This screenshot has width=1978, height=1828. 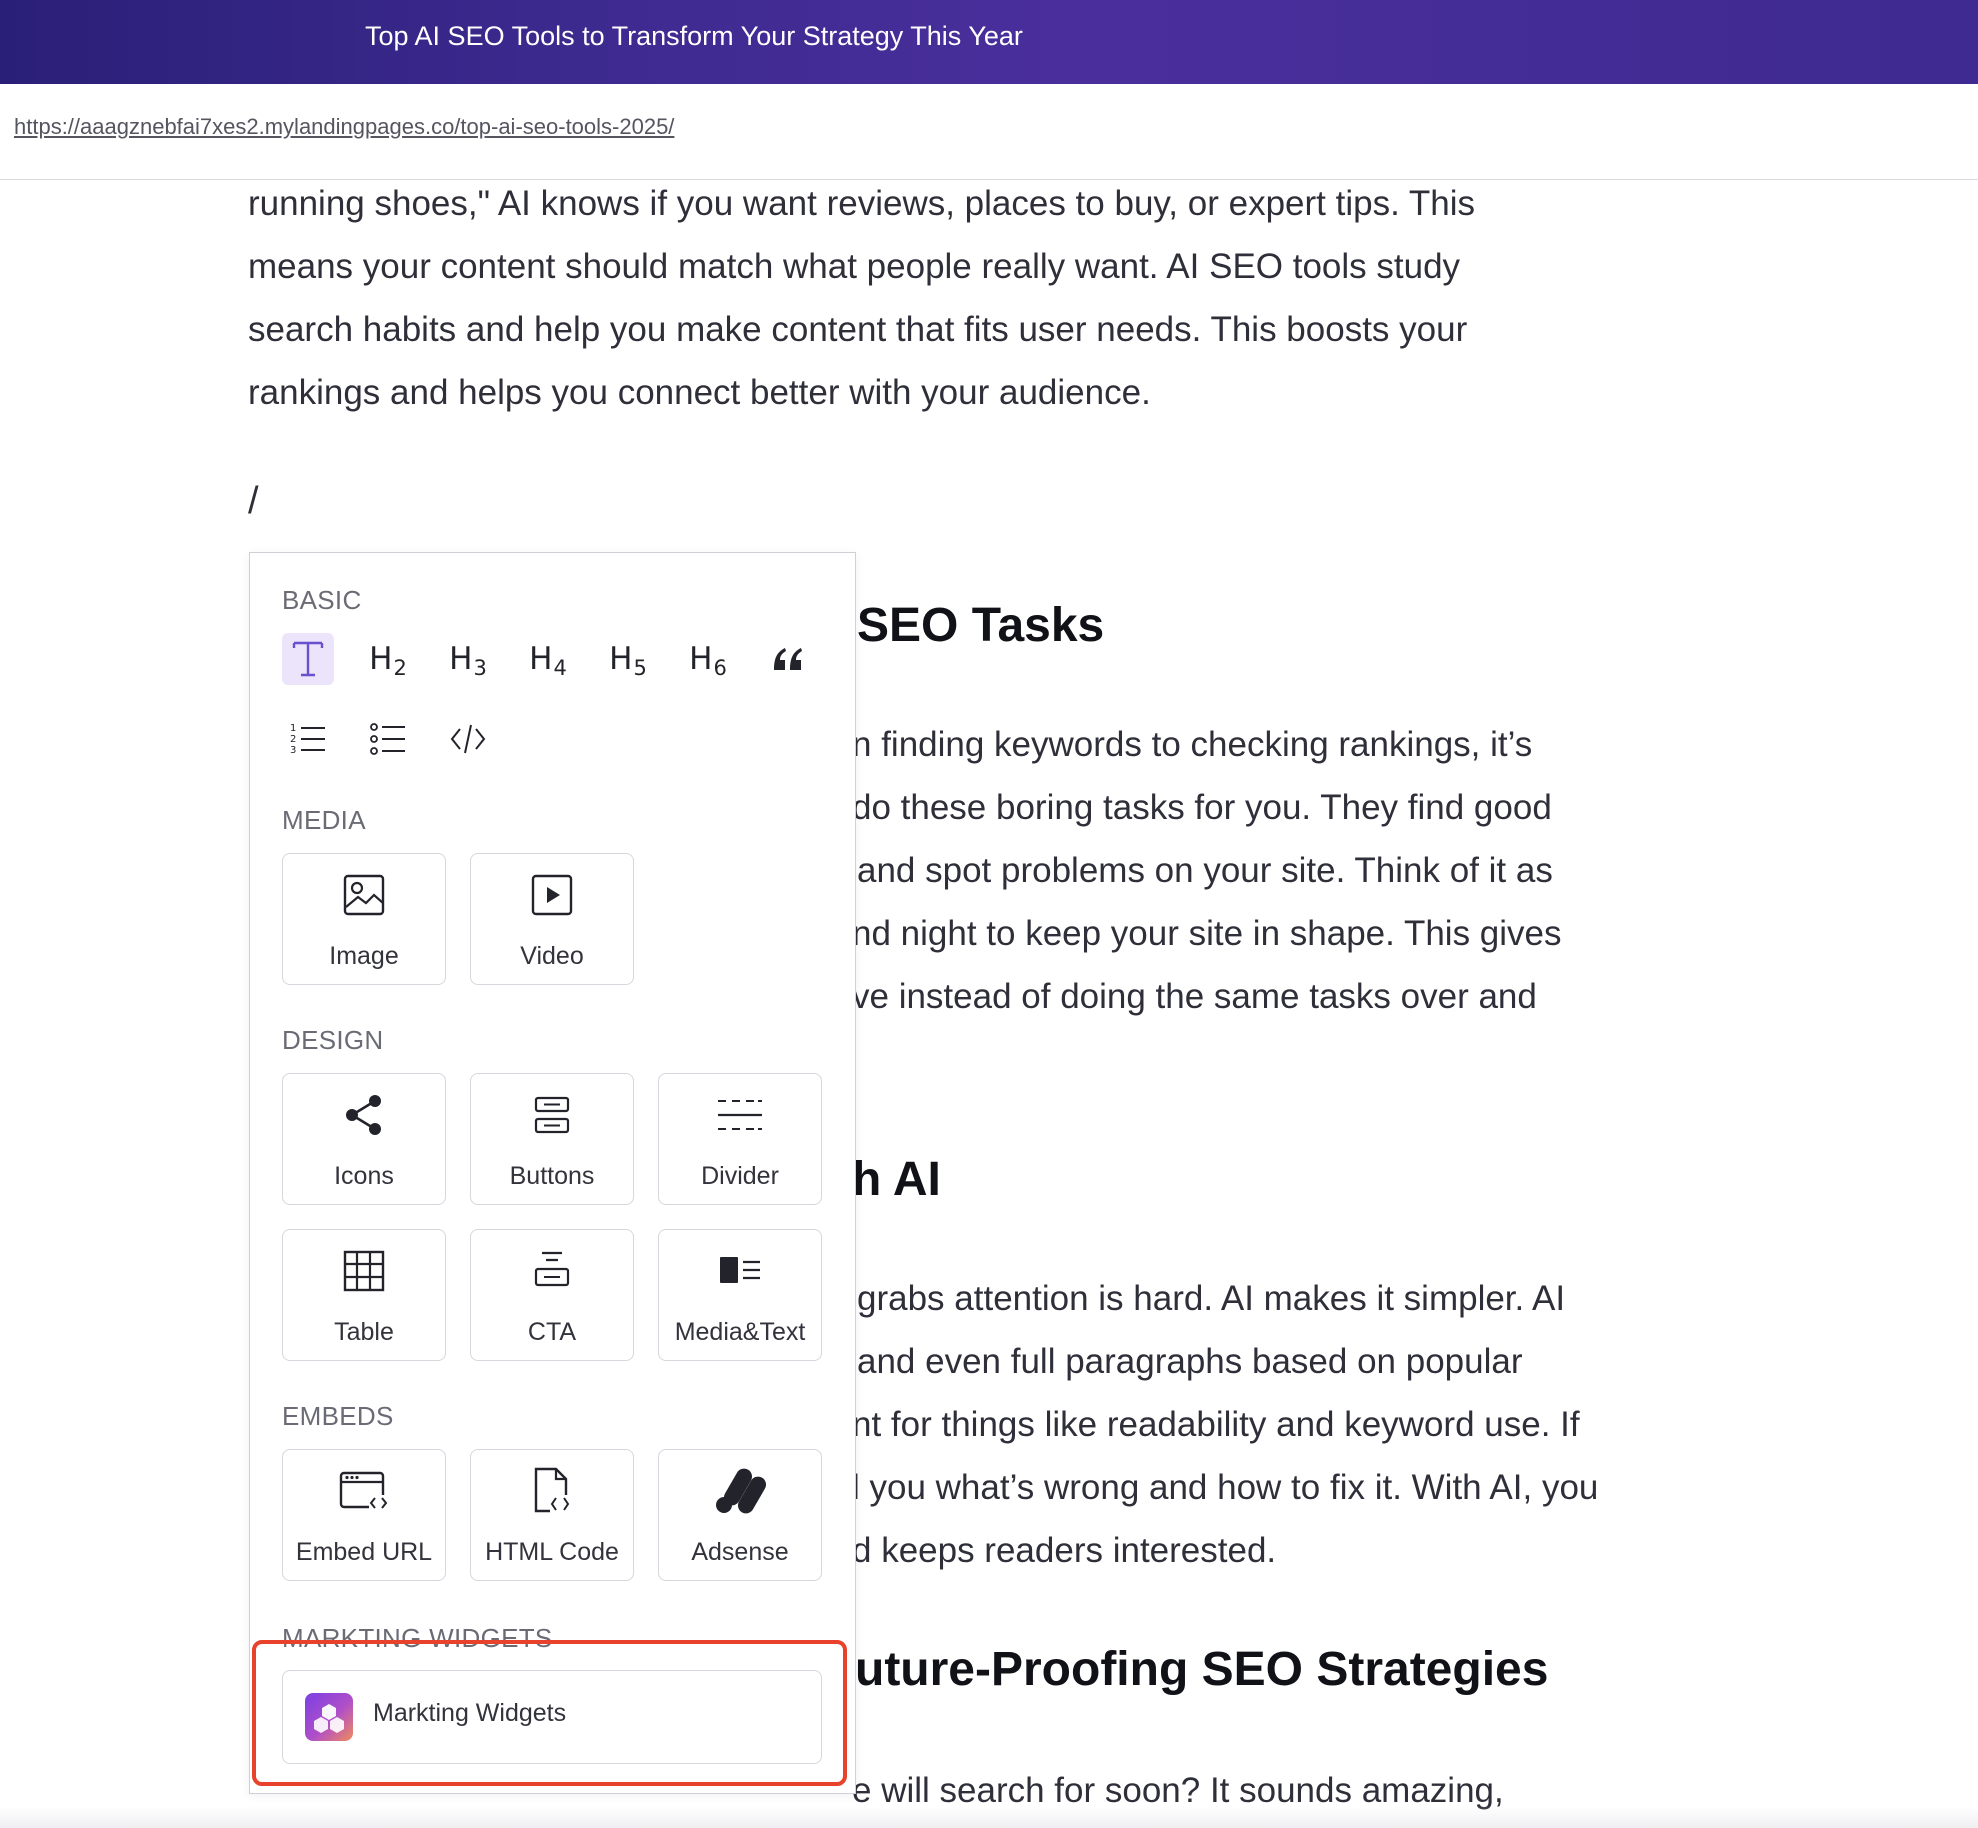 What do you see at coordinates (740, 1515) in the screenshot?
I see `adsense-block-card: Adsense` at bounding box center [740, 1515].